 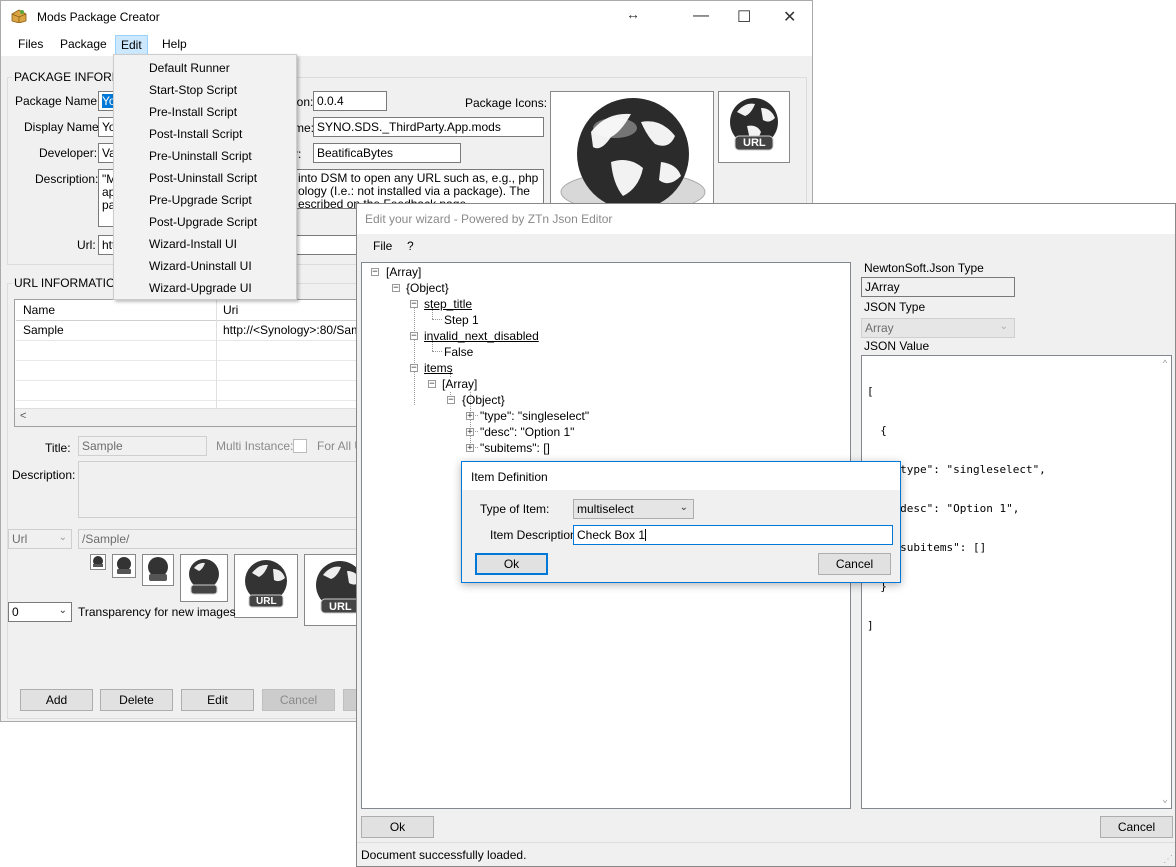 I want to click on item-description-input: Check Box 1, so click(x=733, y=535).